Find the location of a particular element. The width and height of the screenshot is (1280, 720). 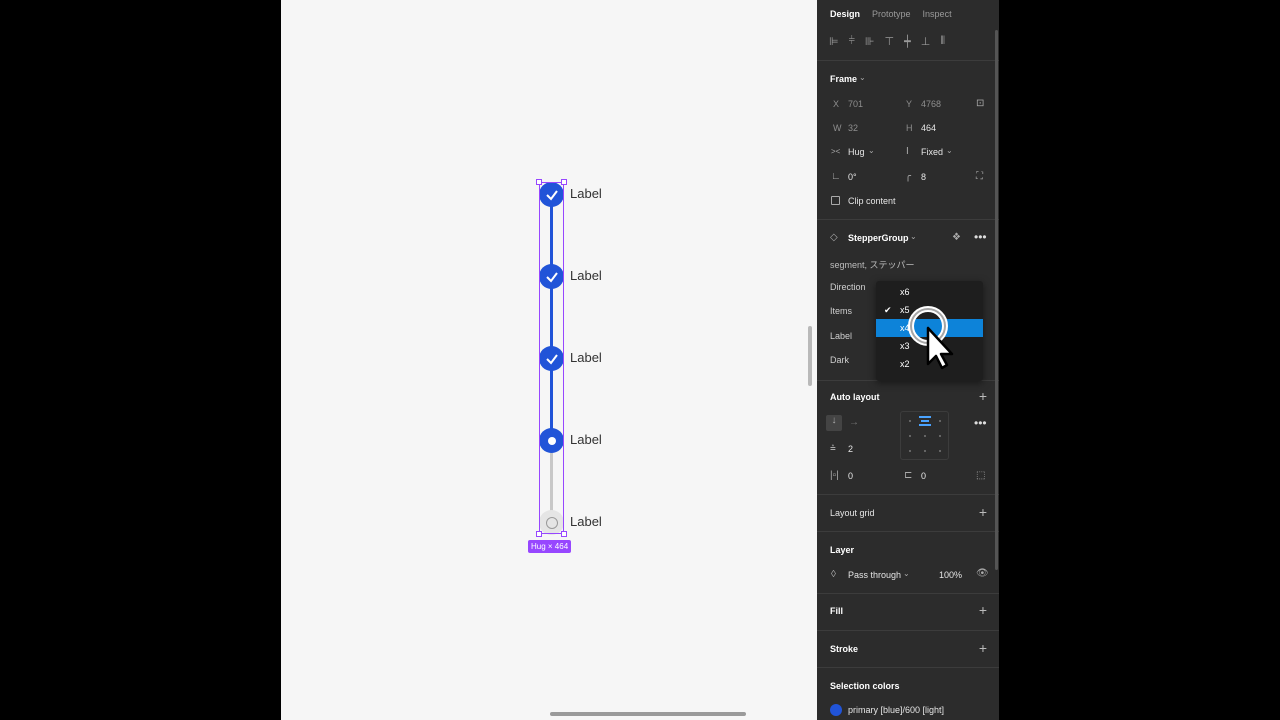

frame-title: Frame is located at coordinates (843, 79).